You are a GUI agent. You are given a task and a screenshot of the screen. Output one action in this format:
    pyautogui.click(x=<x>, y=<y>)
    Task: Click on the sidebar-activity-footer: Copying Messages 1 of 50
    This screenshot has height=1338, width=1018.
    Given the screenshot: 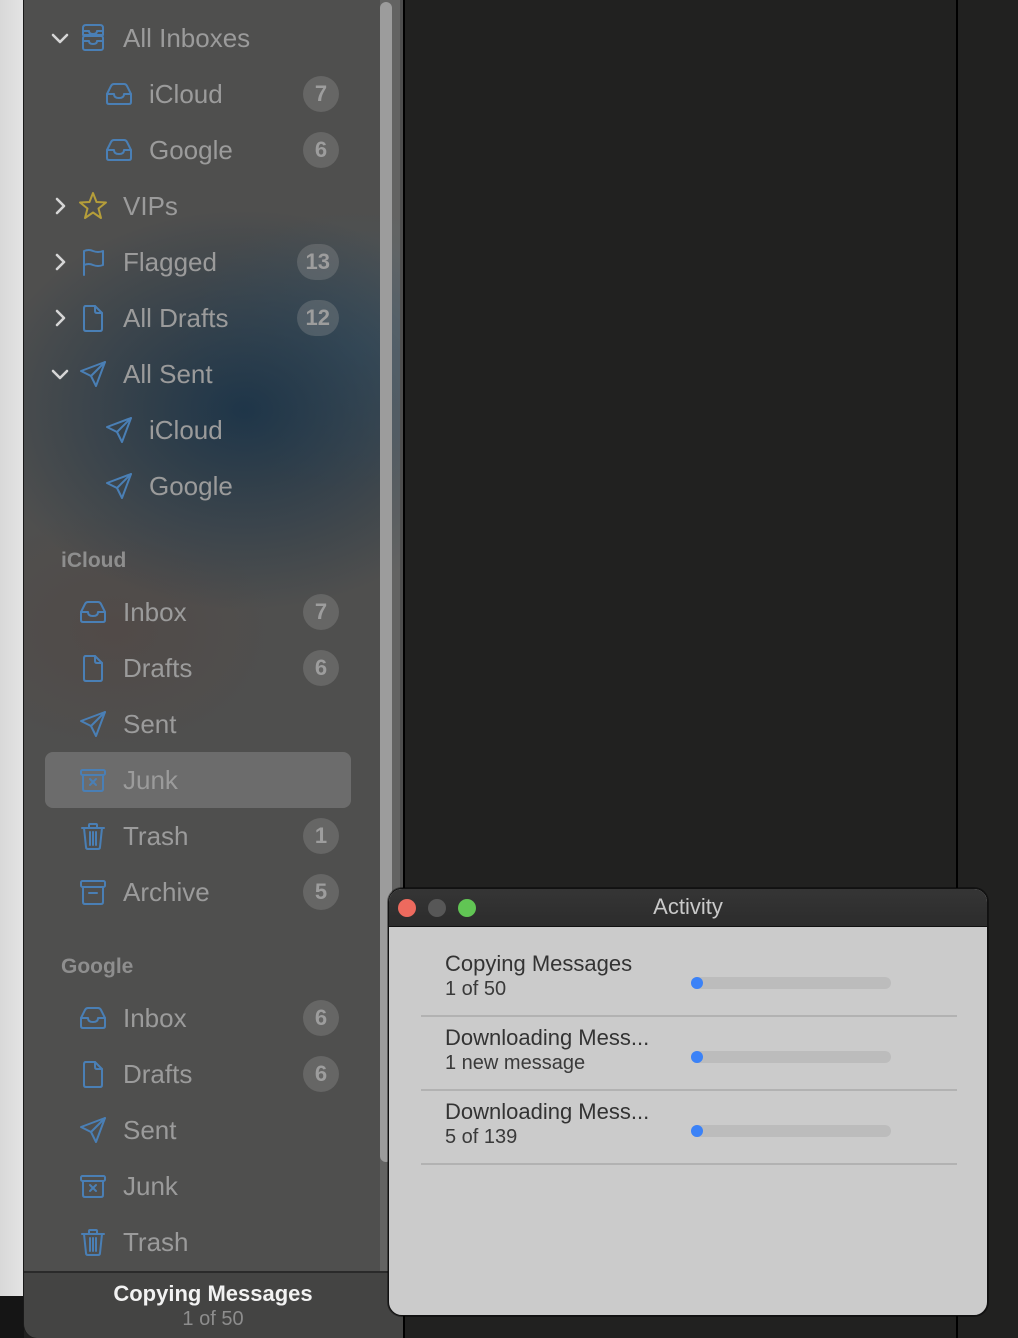 What is the action you would take?
    pyautogui.click(x=213, y=1304)
    